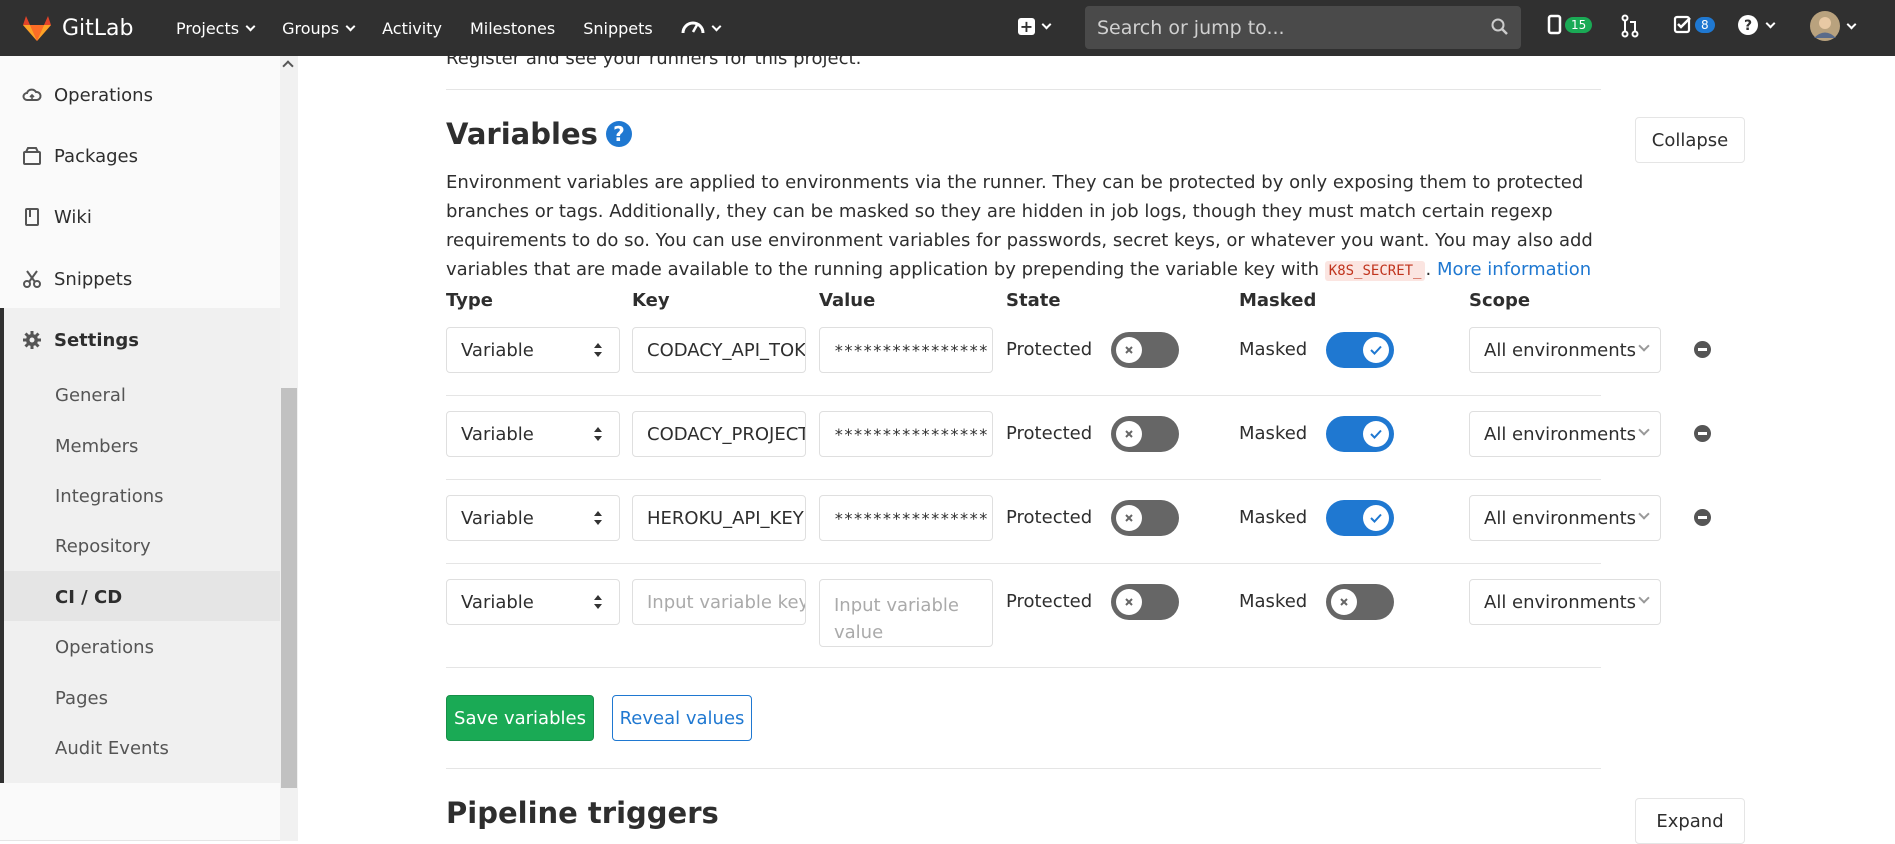 The image size is (1895, 844). I want to click on value-textarea: Input variable value, so click(906, 613).